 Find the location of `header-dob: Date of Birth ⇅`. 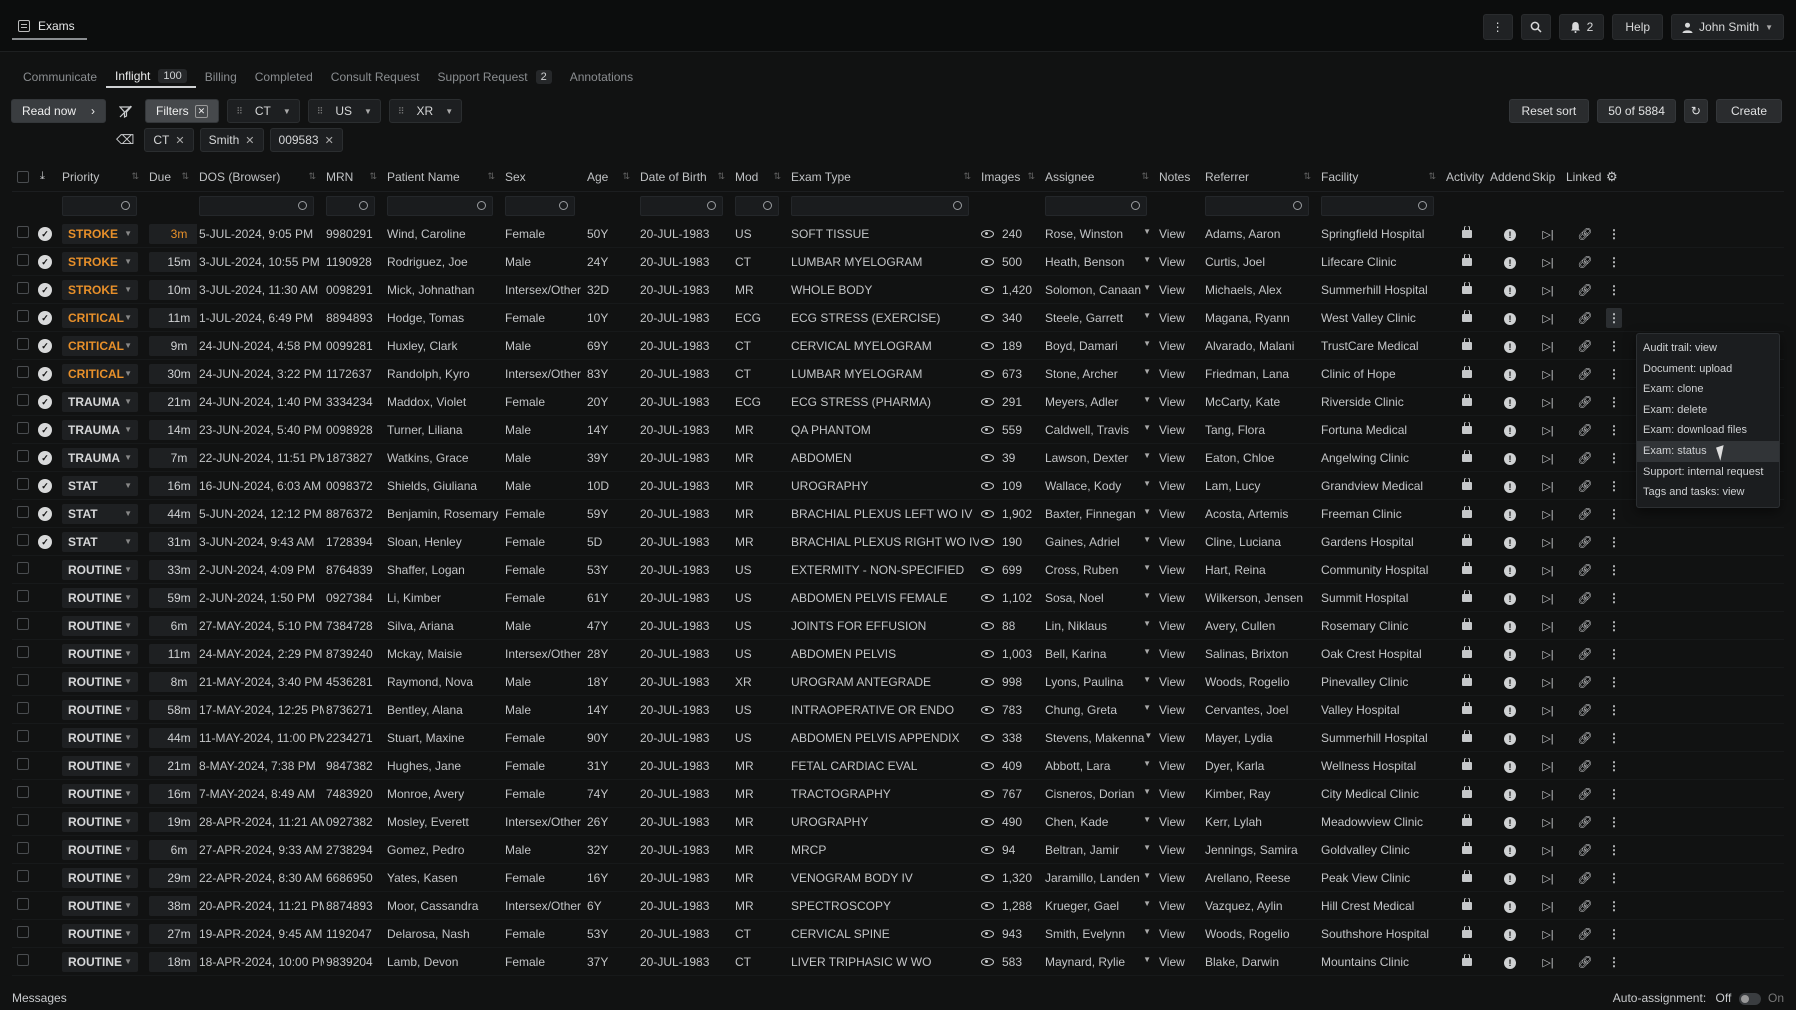

header-dob: Date of Birth ⇅ is located at coordinates (685, 177).